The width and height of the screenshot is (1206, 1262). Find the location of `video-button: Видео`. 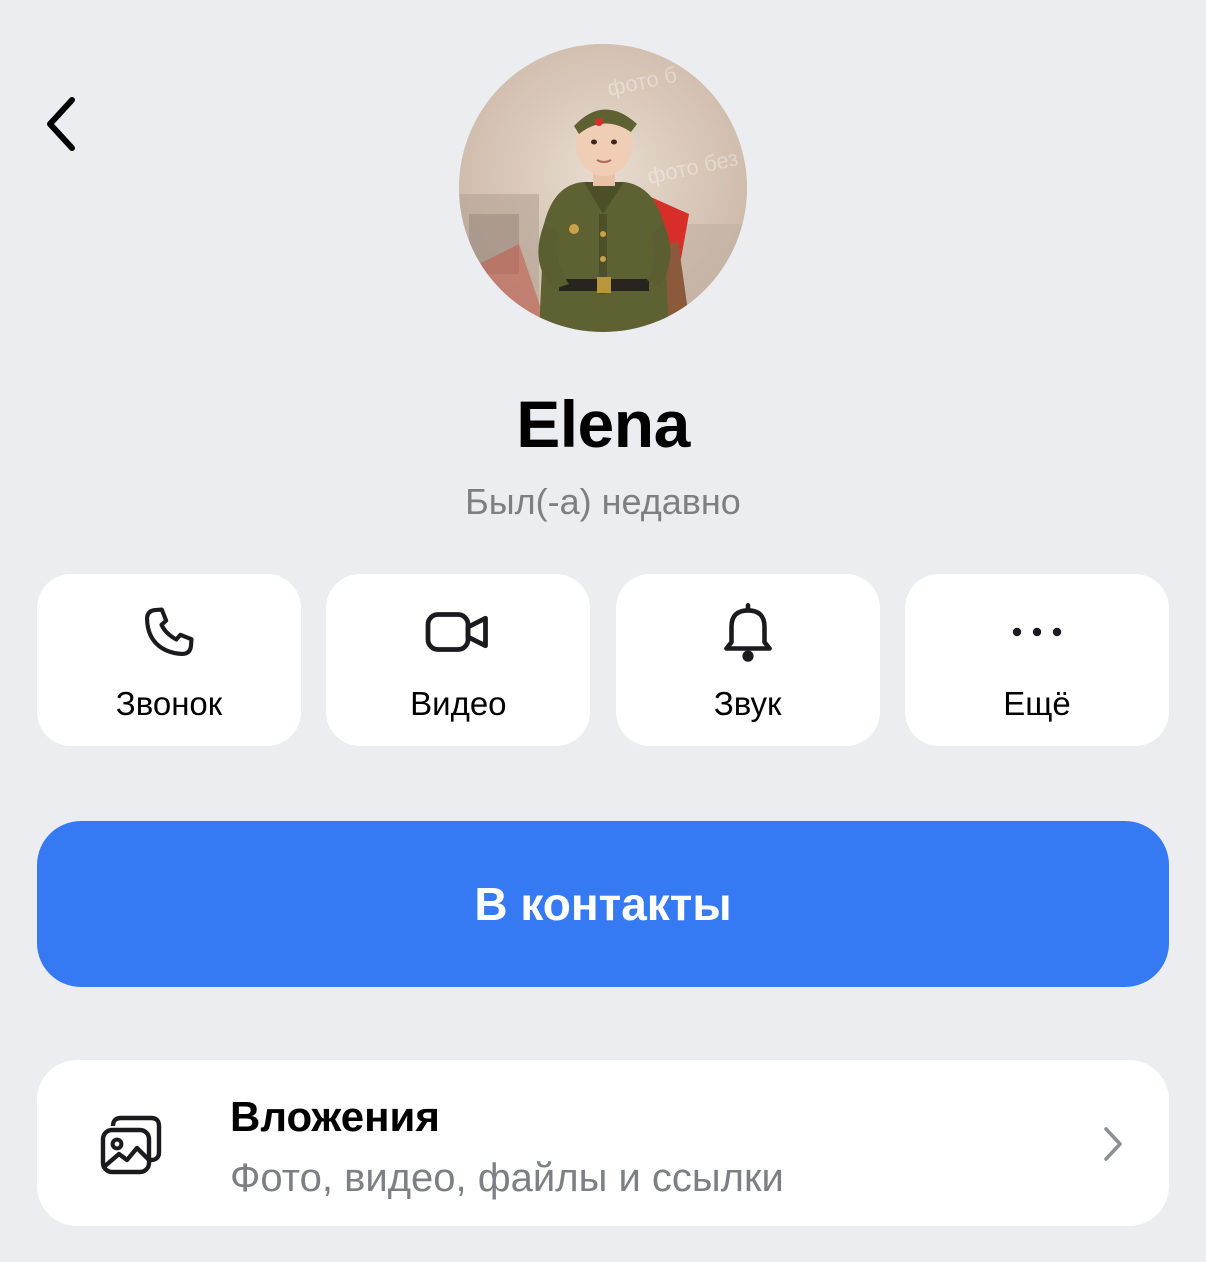

video-button: Видео is located at coordinates (458, 660).